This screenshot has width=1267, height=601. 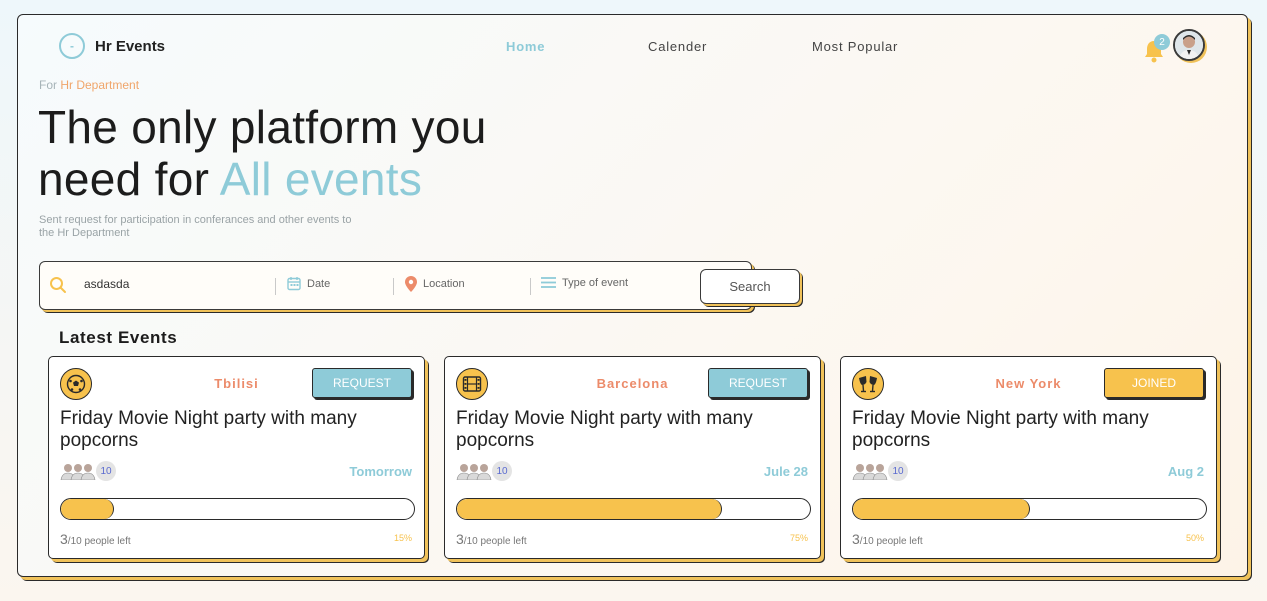 I want to click on type-label: Type of event, so click(x=595, y=282).